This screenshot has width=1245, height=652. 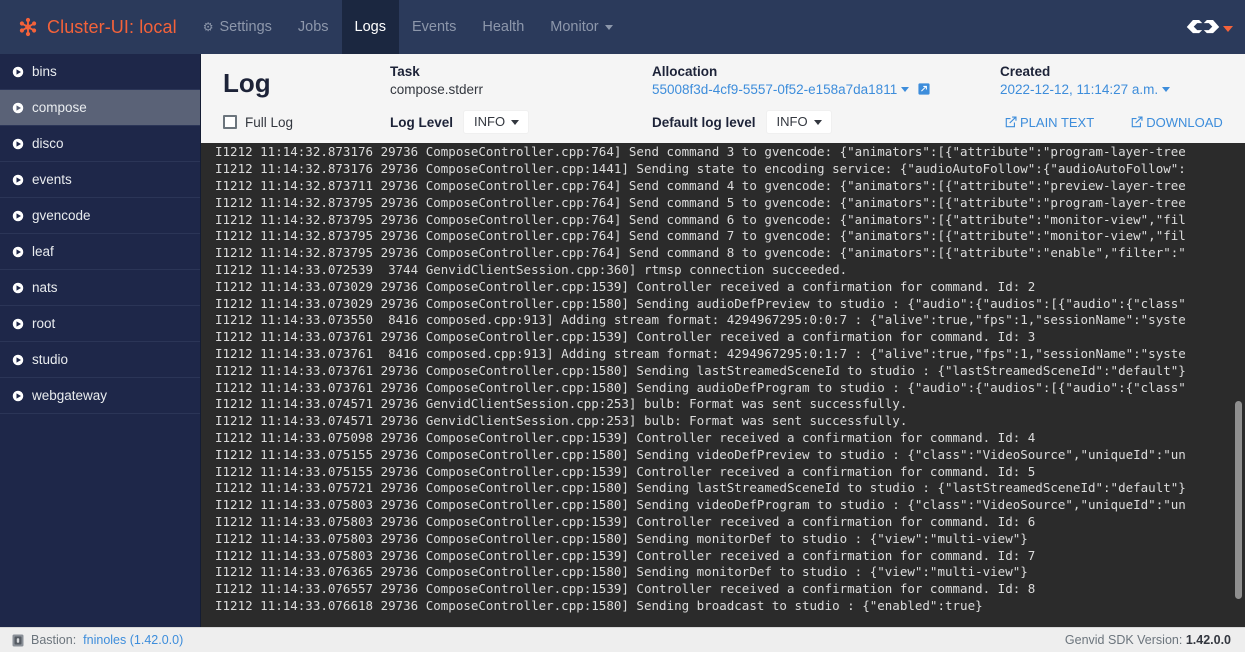 What do you see at coordinates (1237, 385) in the screenshot?
I see `log-scrollbar-track` at bounding box center [1237, 385].